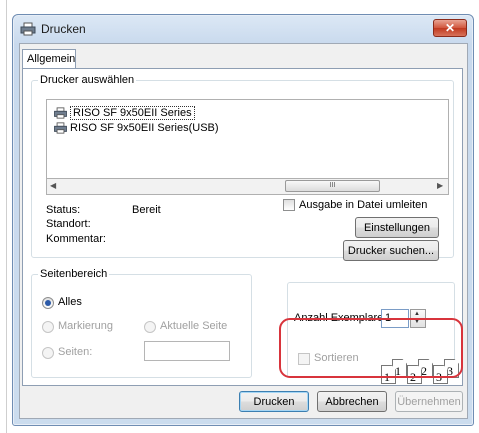  What do you see at coordinates (274, 401) in the screenshot?
I see `print-button: Drucken` at bounding box center [274, 401].